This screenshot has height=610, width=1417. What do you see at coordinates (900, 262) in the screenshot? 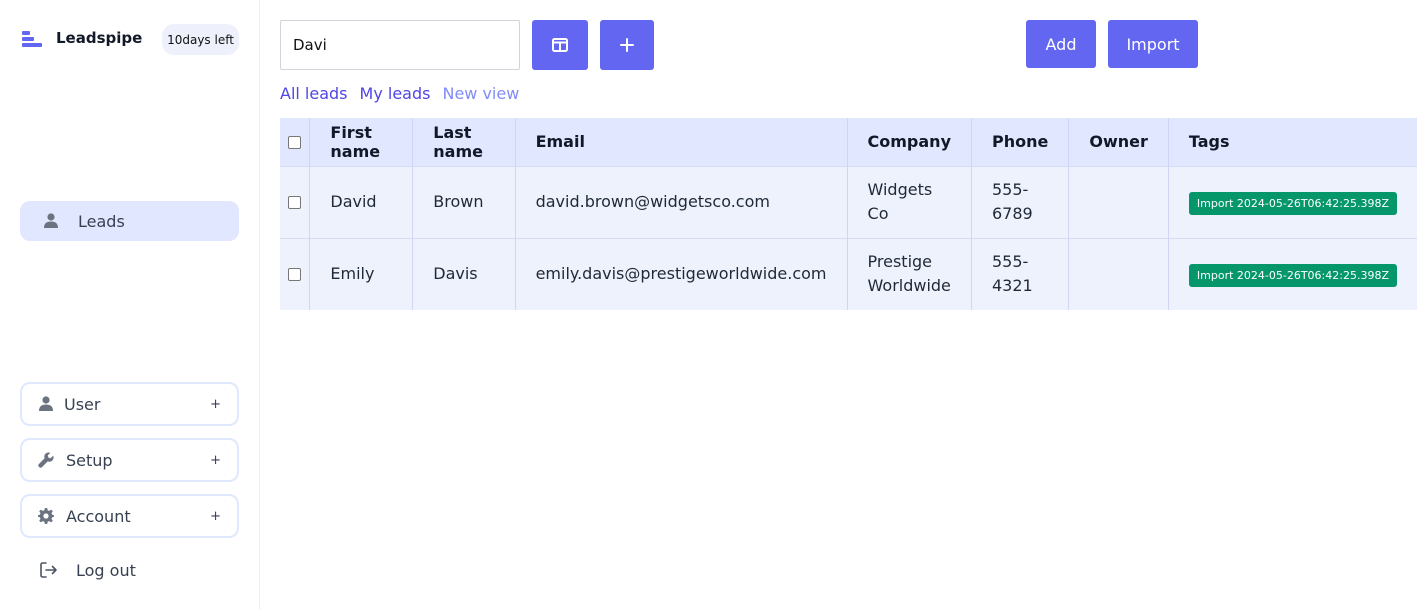
I see `company-line-1: Prestige` at bounding box center [900, 262].